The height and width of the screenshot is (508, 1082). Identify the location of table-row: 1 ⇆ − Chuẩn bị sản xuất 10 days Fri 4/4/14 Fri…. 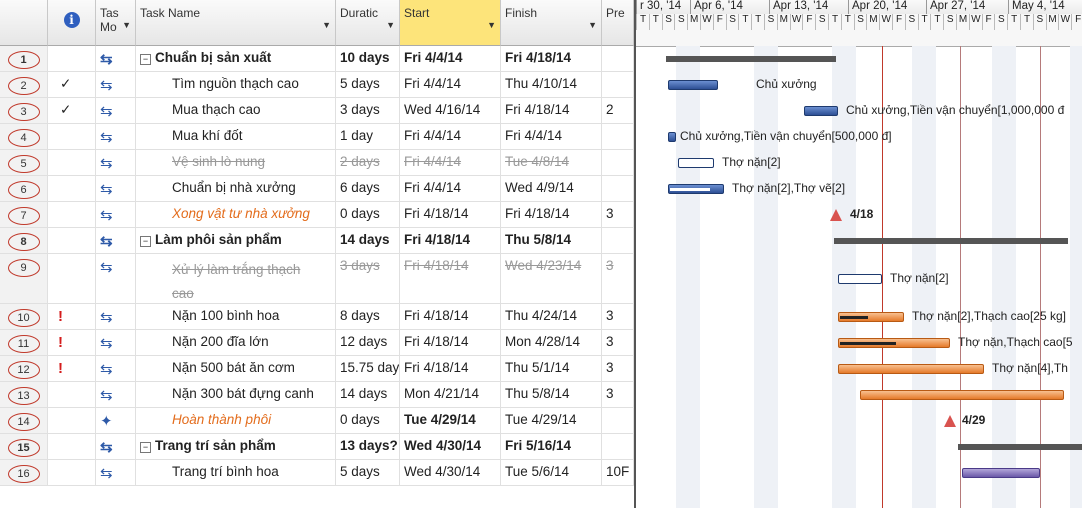
(317, 59).